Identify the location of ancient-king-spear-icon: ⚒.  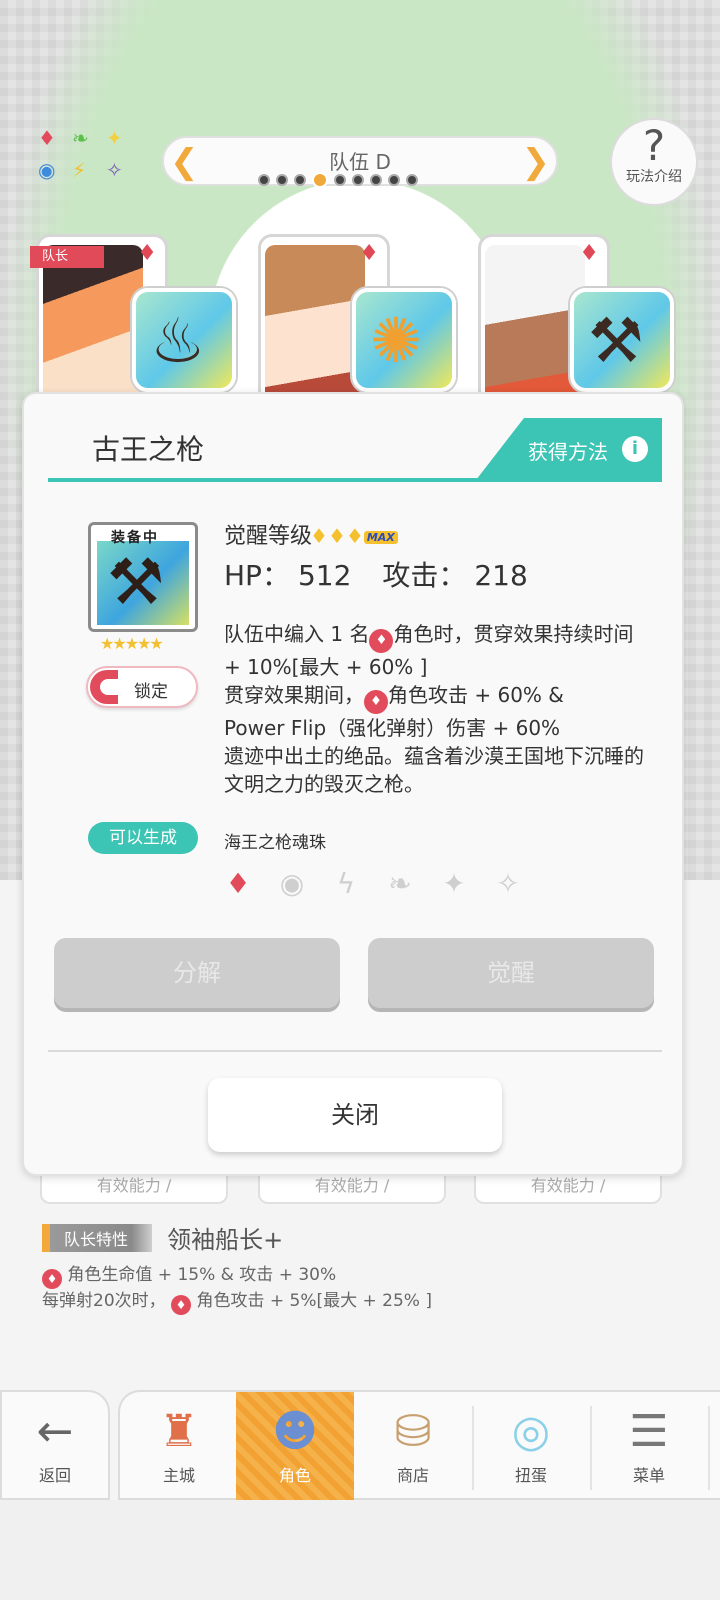
(136, 583).